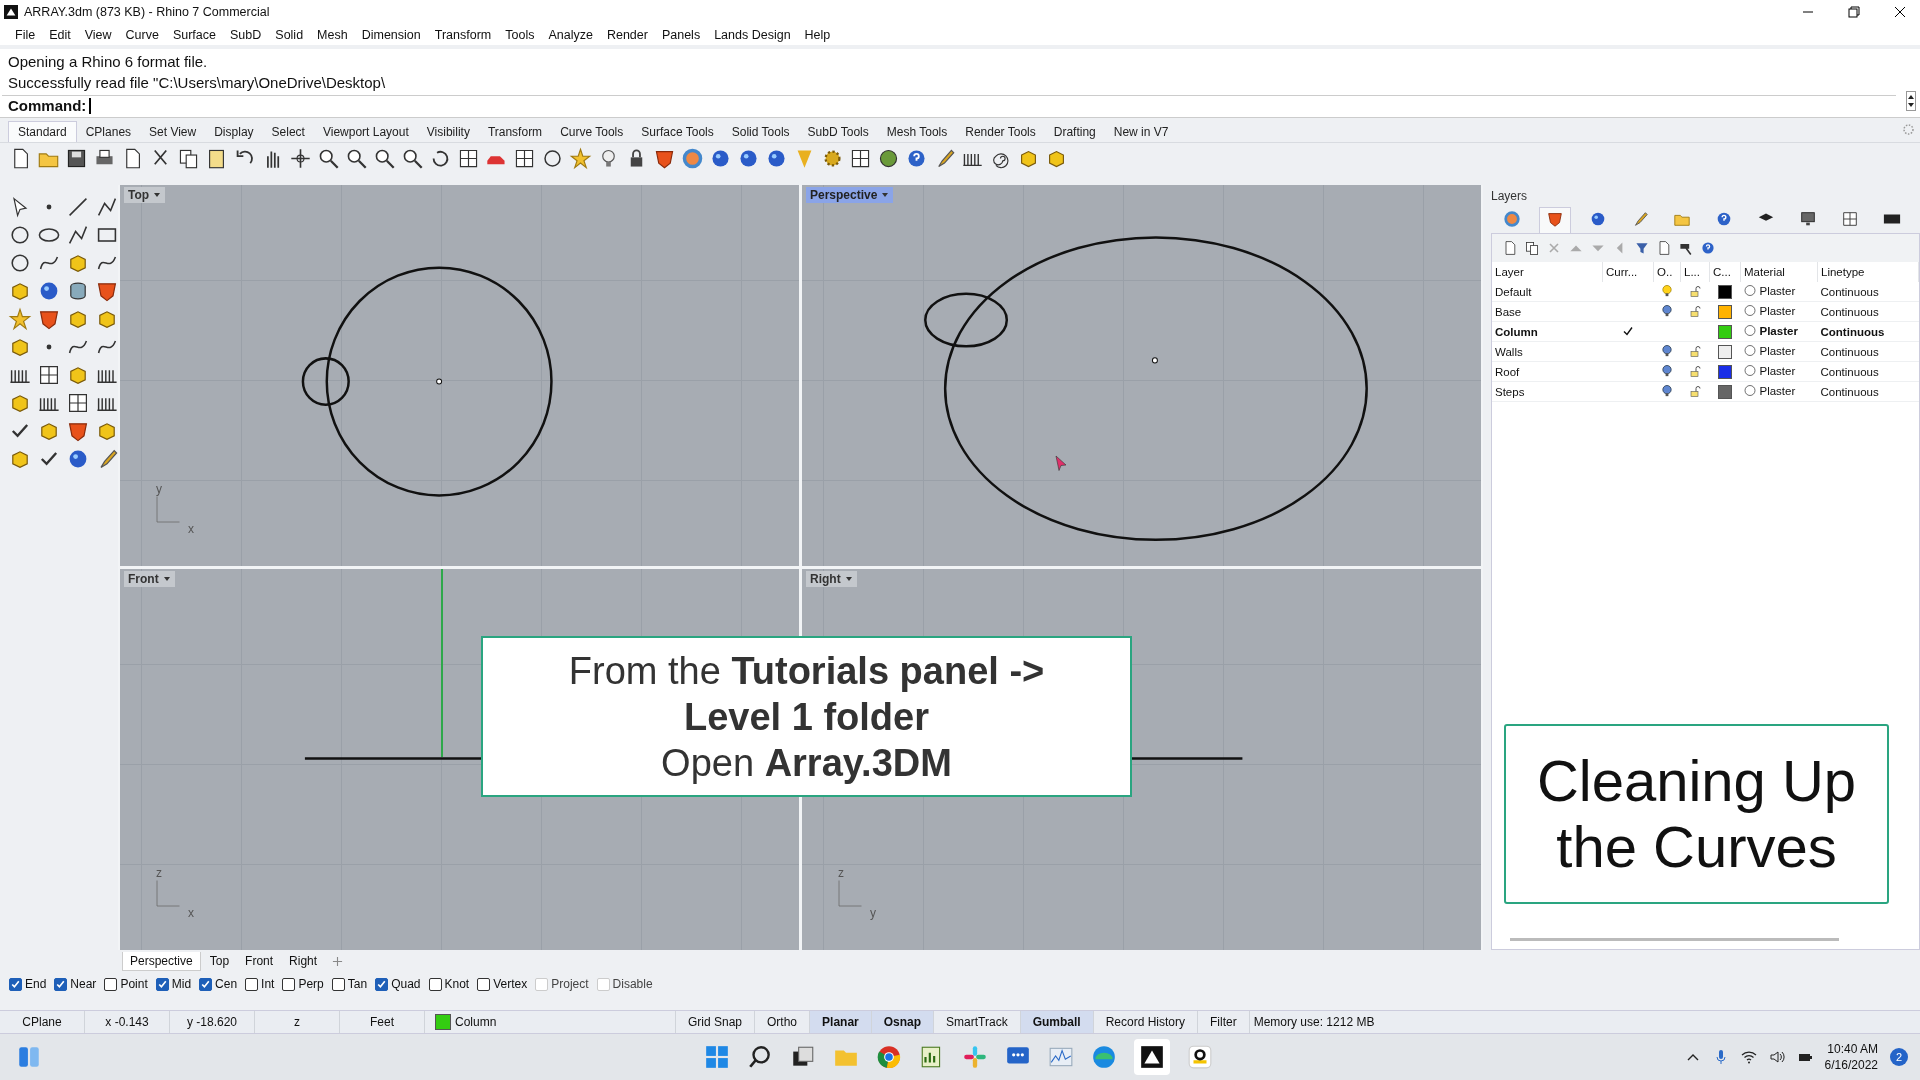  I want to click on notification-badge: 2, so click(1899, 1057).